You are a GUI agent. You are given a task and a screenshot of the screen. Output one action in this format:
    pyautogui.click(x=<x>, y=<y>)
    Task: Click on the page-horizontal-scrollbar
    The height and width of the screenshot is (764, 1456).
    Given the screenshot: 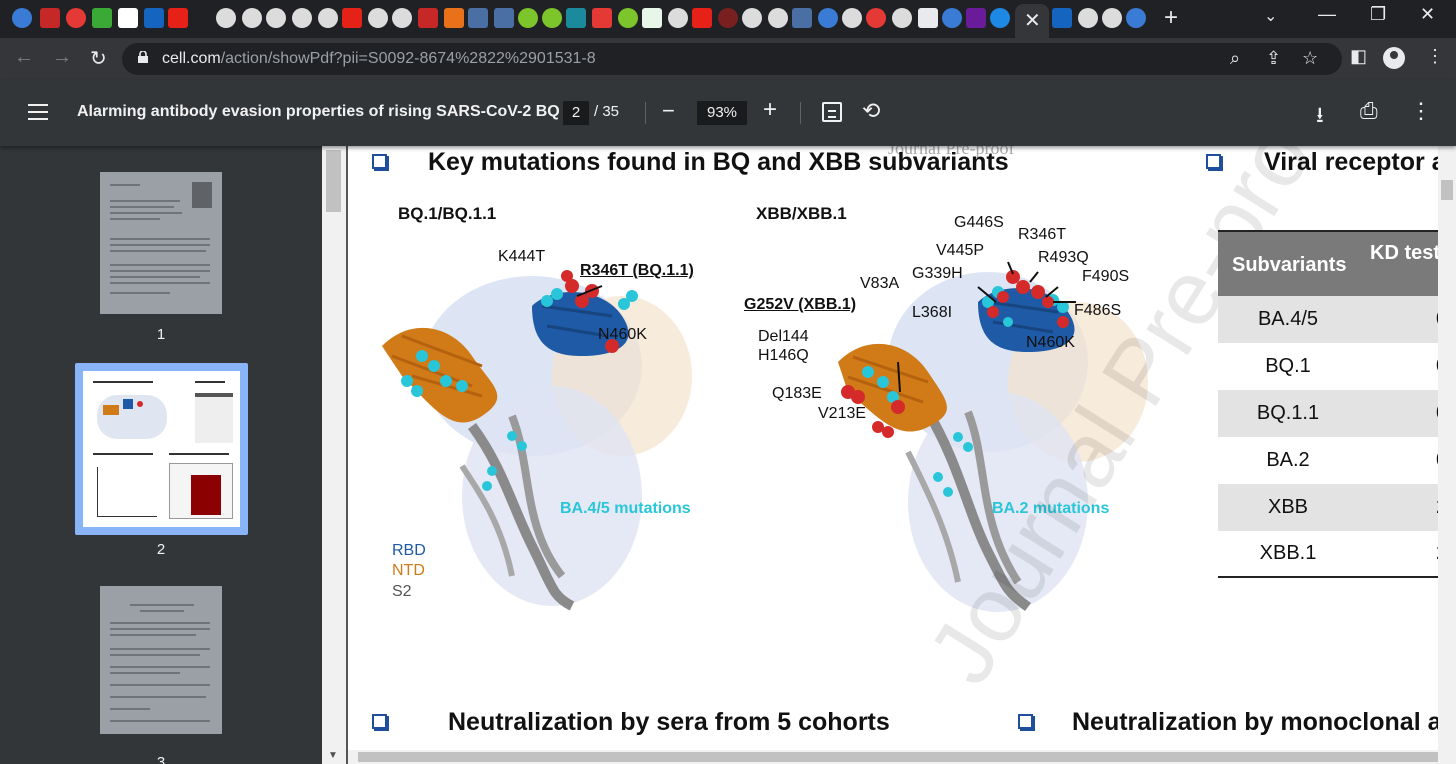 What is the action you would take?
    pyautogui.click(x=902, y=757)
    